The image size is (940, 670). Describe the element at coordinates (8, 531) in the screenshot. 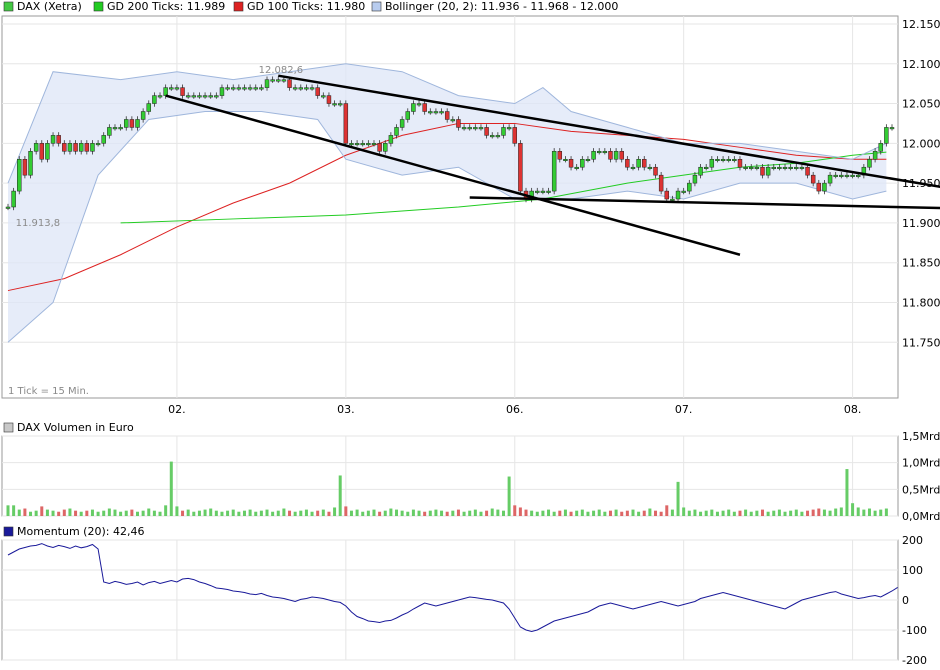

I see `momentum-legend-swatch` at that location.